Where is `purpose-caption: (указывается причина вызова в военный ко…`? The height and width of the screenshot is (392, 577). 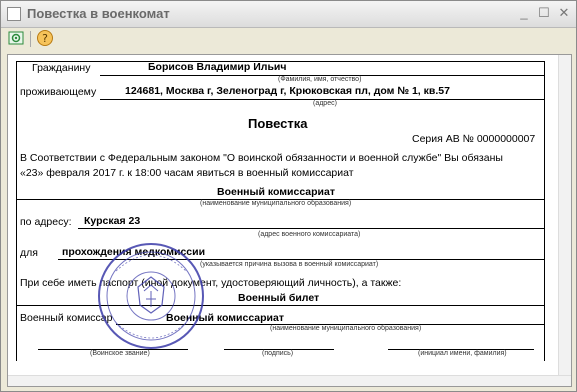 purpose-caption: (указывается причина вызова в военный ко… is located at coordinates (289, 264).